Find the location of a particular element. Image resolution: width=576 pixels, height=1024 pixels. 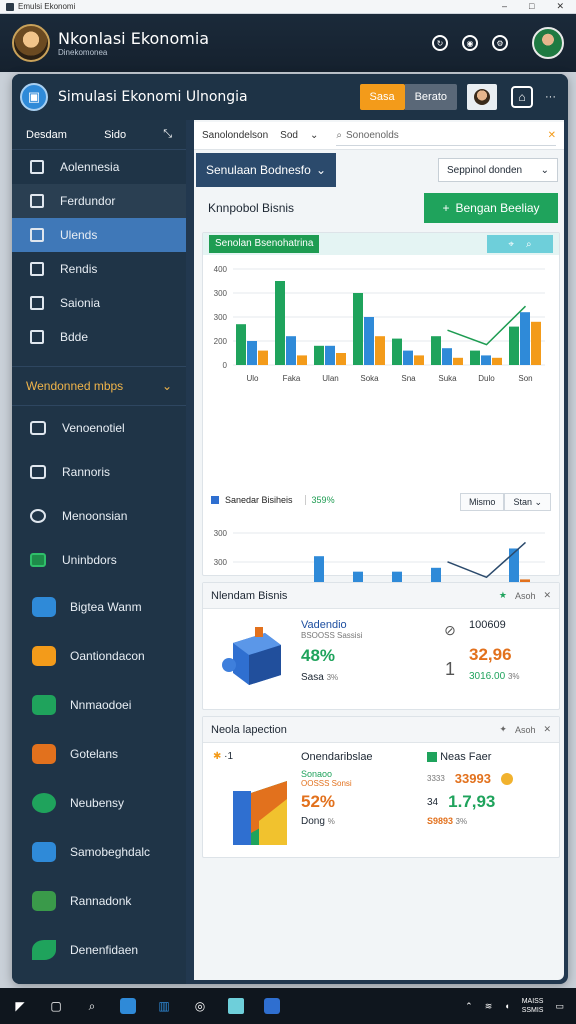

panel-metrics-right: 100609 32,96 3016.00 3% is located at coordinates (494, 650).